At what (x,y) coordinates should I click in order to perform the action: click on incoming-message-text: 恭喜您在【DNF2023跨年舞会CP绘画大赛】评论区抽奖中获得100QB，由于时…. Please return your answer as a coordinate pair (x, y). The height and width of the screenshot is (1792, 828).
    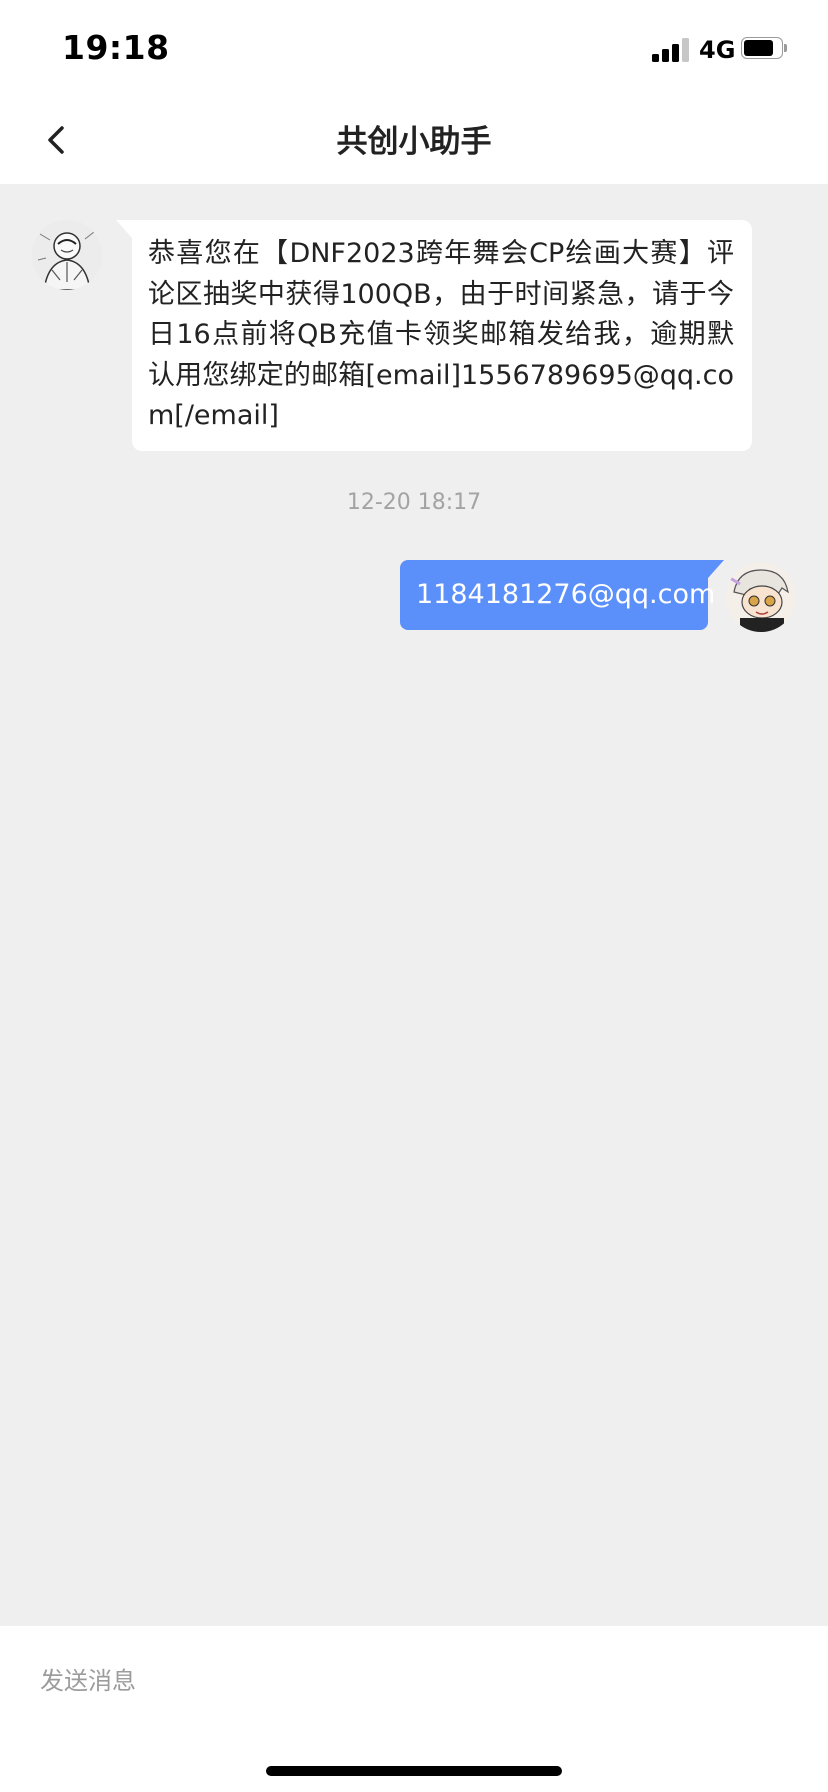
    Looking at the image, I should click on (441, 334).